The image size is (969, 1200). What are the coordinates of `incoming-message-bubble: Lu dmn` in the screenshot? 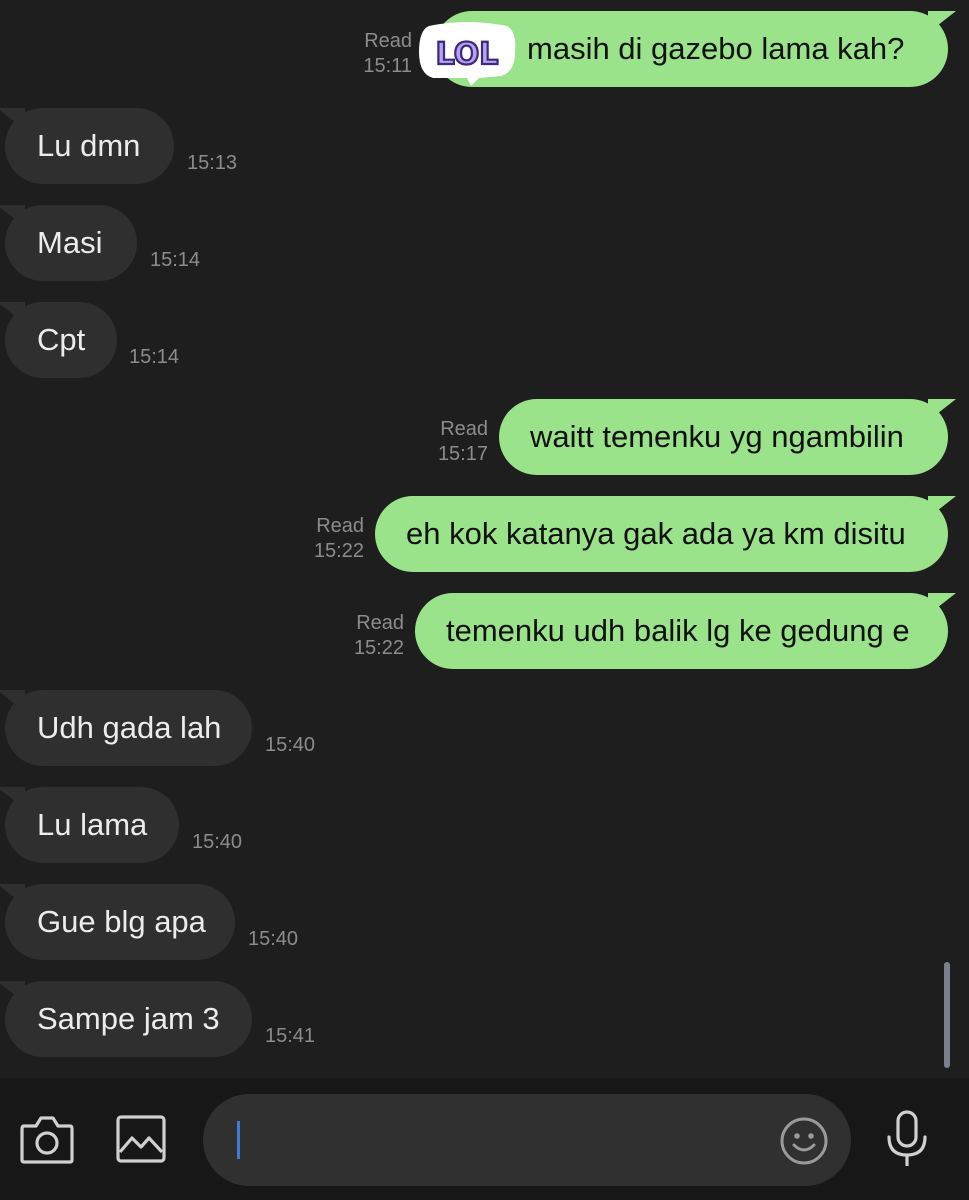 It's located at (87, 146).